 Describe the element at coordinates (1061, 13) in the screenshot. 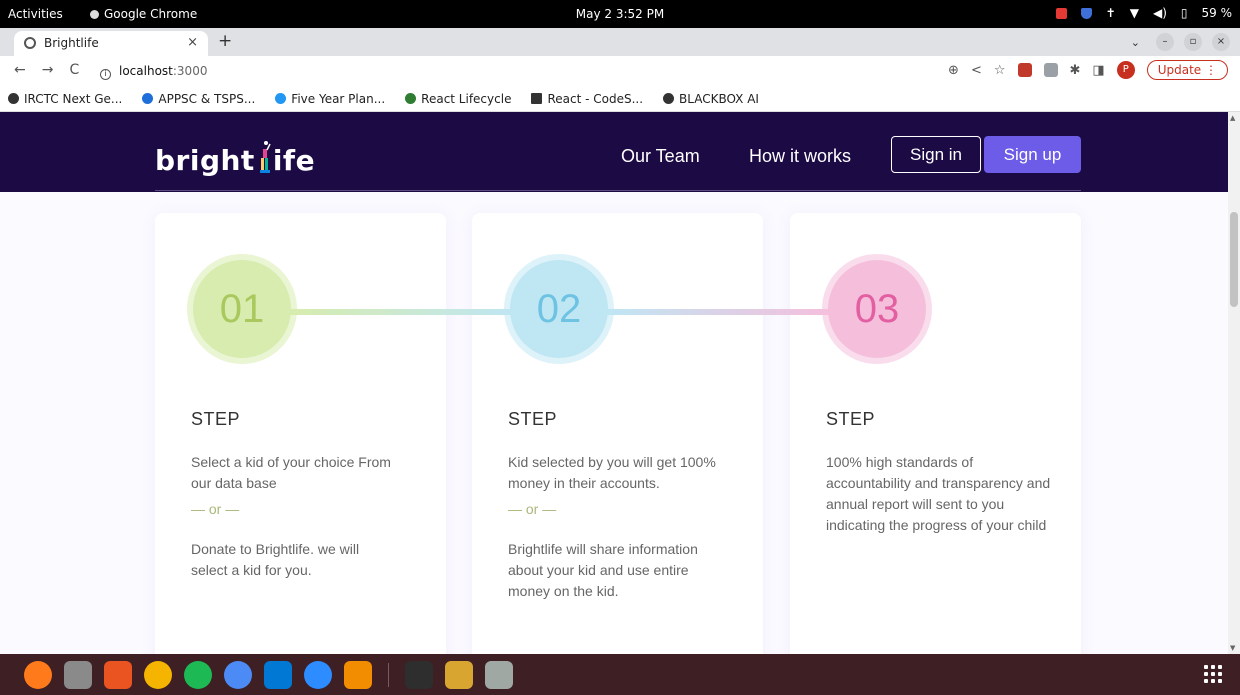

I see `record-indicator-icon` at that location.